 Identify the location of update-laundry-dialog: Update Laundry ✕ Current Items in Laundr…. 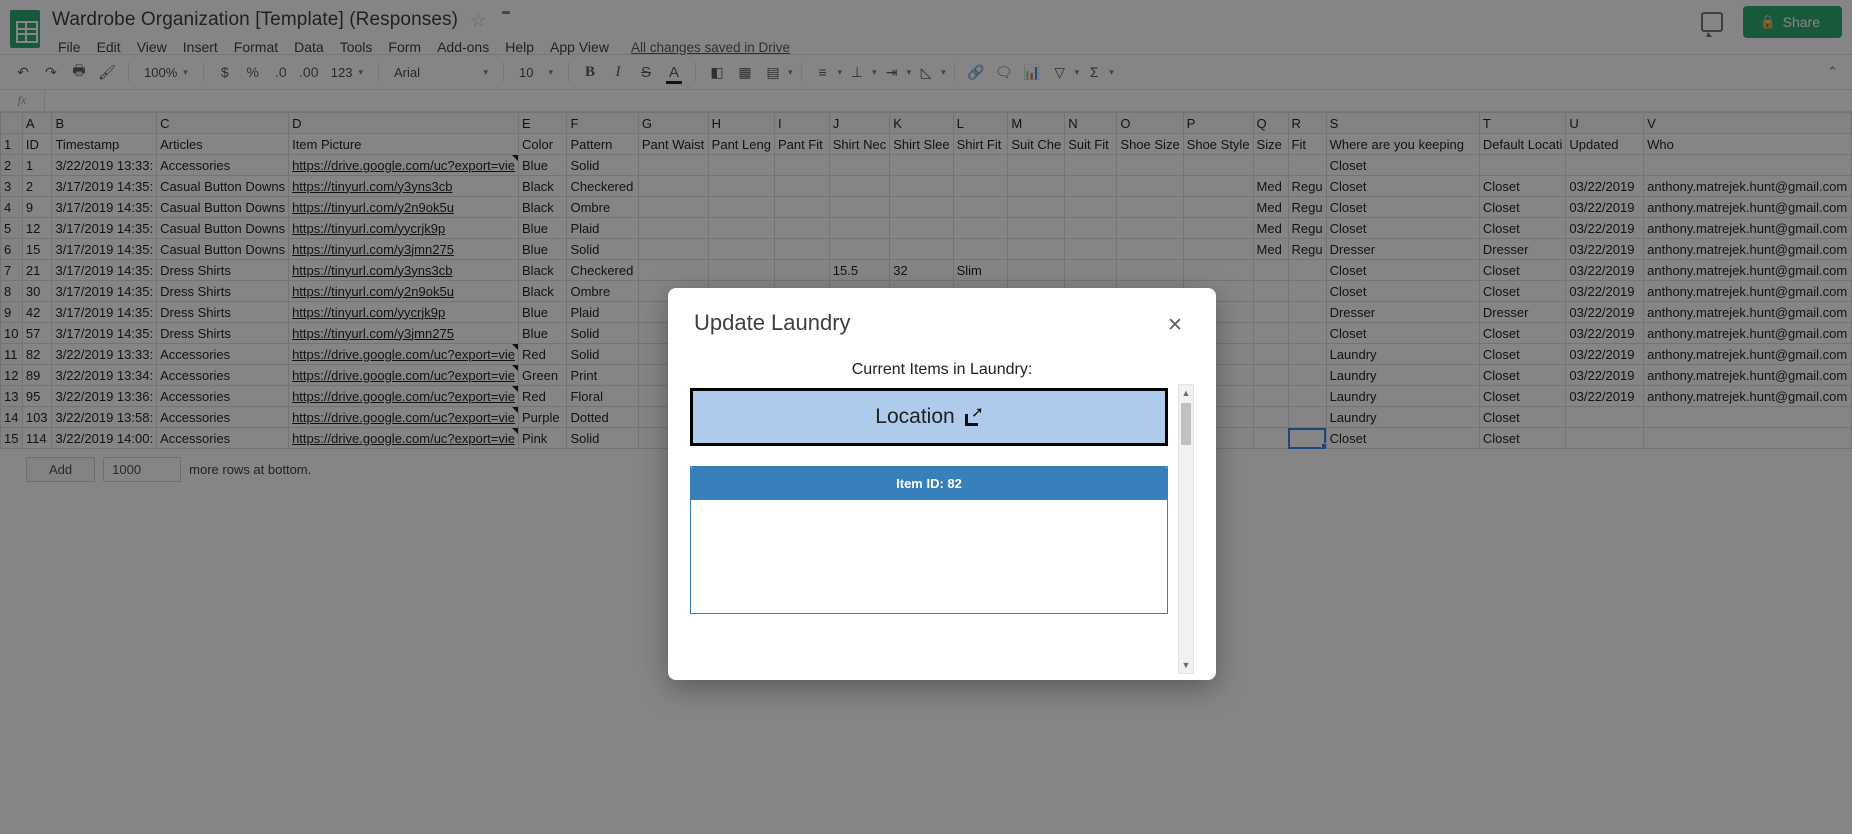
(942, 484).